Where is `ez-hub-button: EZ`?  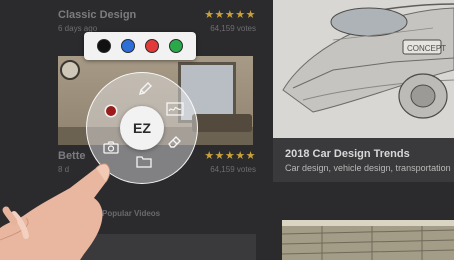
ez-hub-button: EZ is located at coordinates (142, 128).